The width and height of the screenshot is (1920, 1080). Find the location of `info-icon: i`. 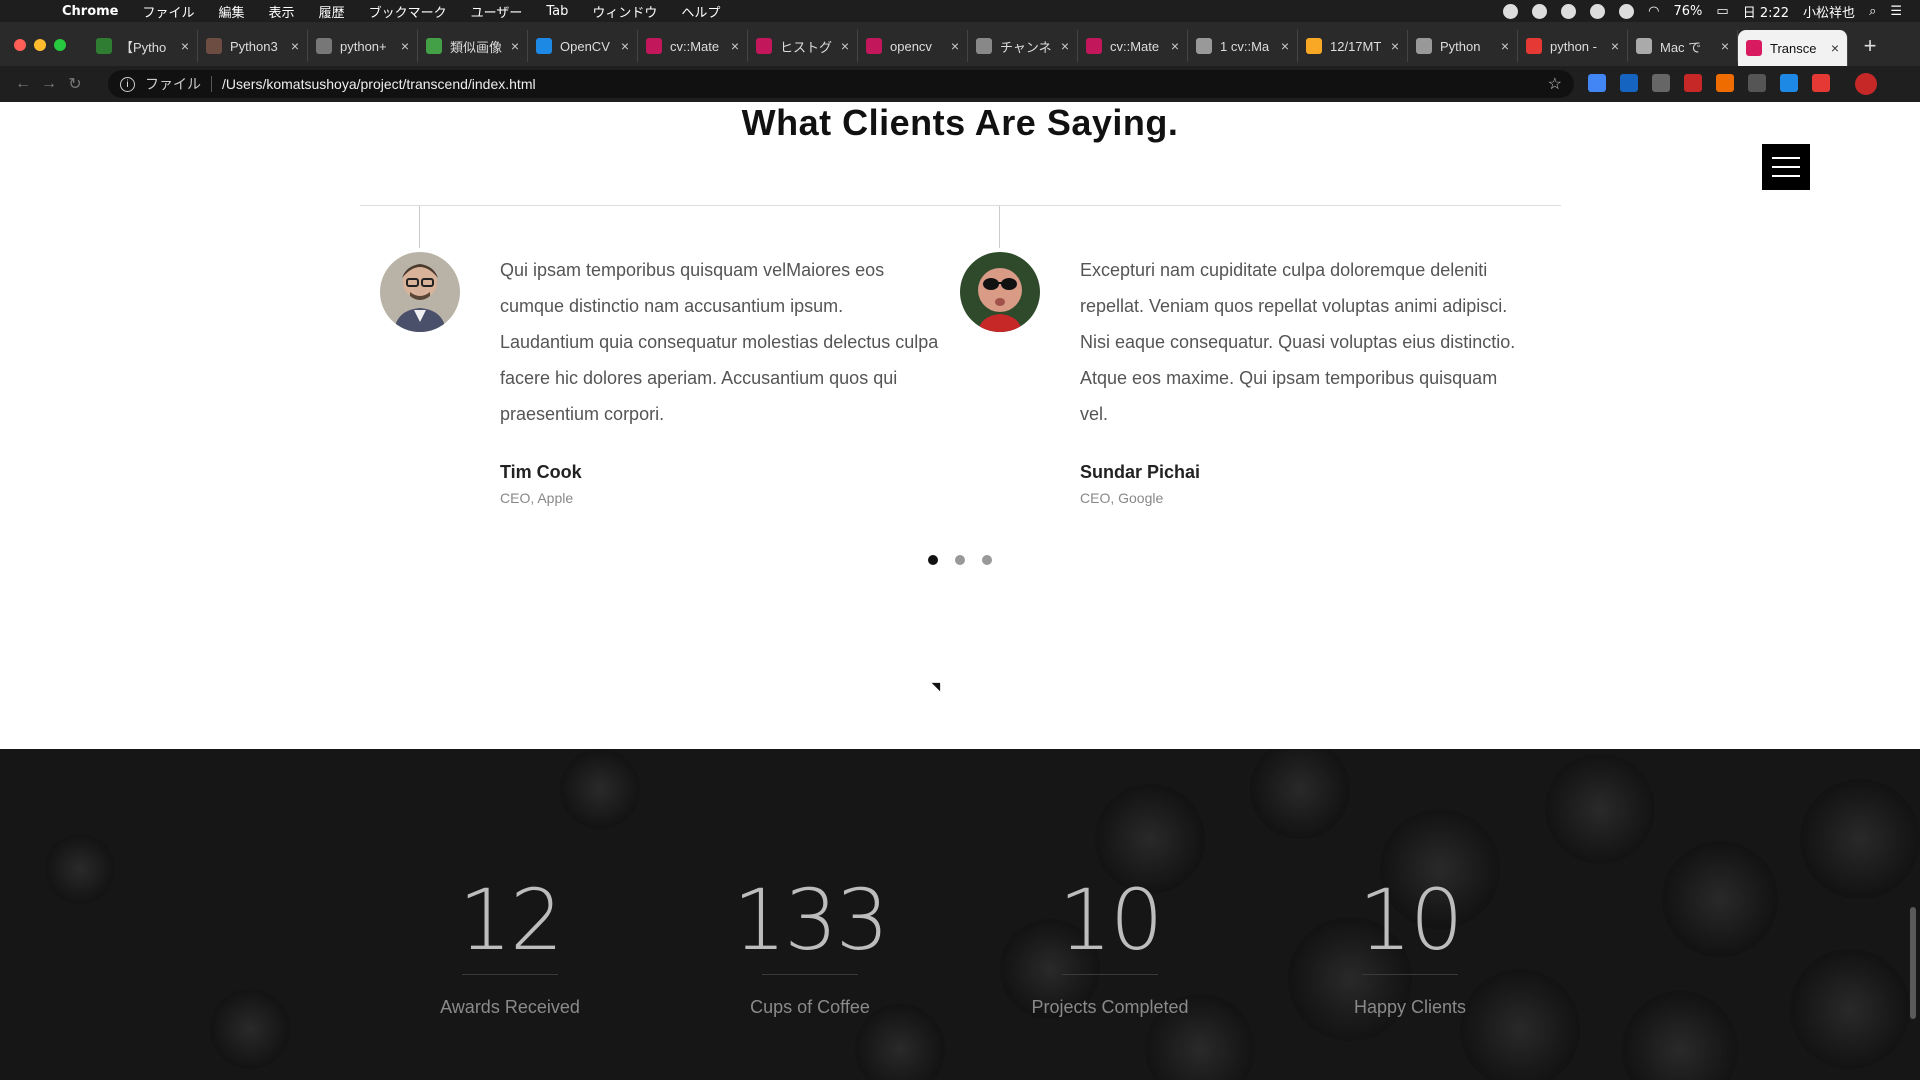

info-icon: i is located at coordinates (127, 84).